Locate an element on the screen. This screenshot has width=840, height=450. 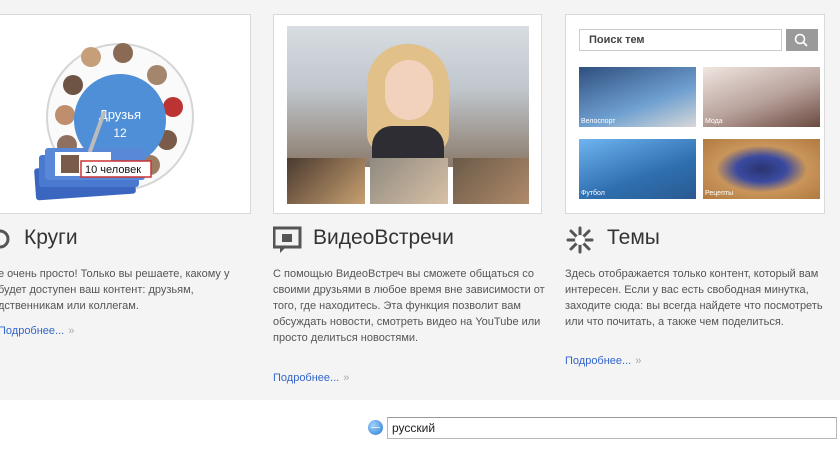
search-icon is located at coordinates (801, 40).